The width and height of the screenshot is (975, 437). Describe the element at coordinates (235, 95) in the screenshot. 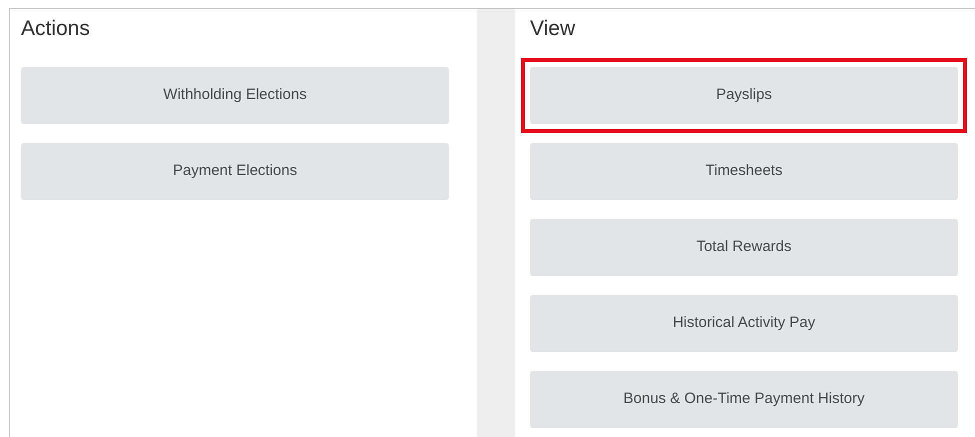

I see `menu-button: Withholding Elections` at that location.